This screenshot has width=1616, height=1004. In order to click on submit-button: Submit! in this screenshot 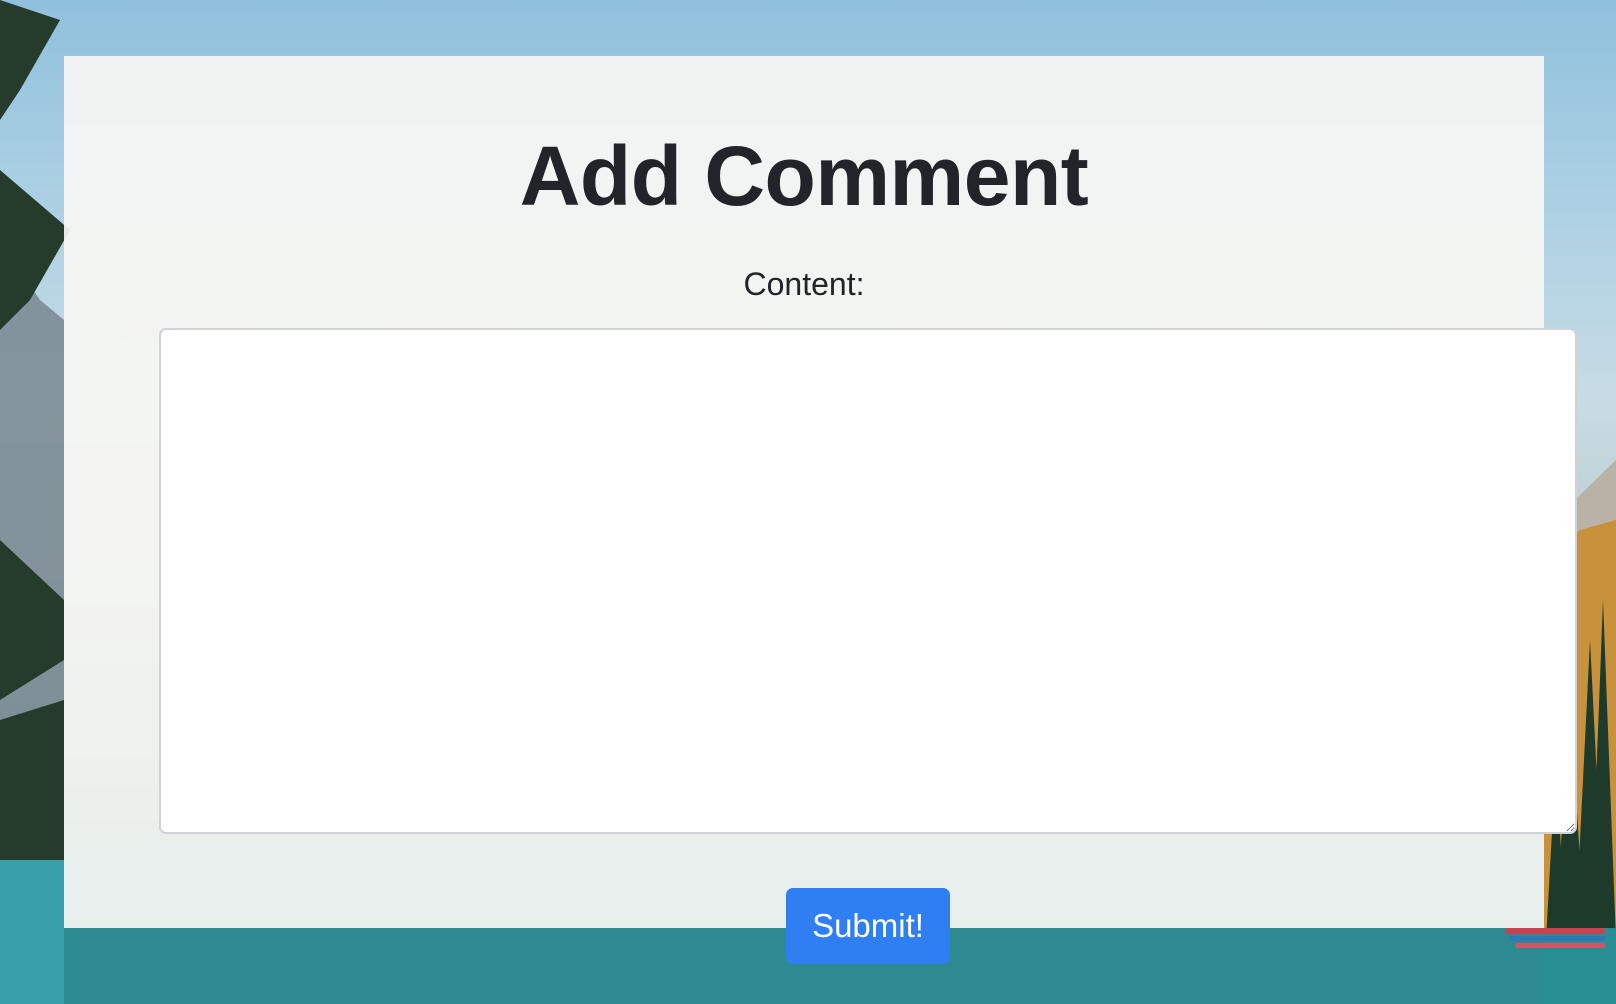, I will do `click(868, 926)`.